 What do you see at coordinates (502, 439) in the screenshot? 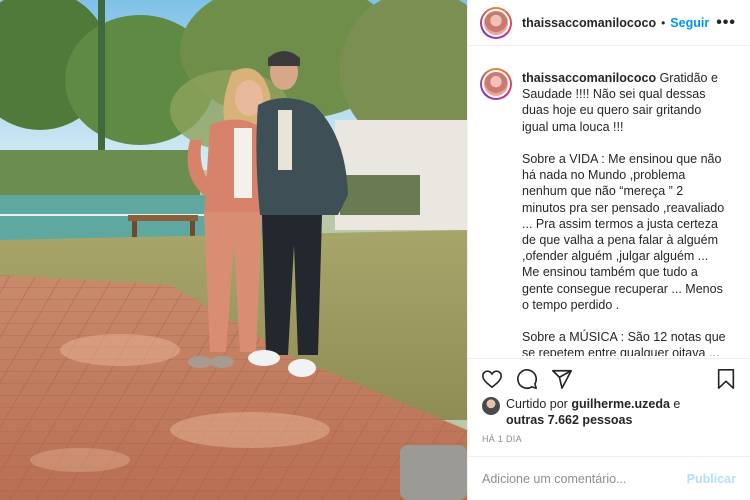
I see `post-timestamp: HÁ 1 DIA` at bounding box center [502, 439].